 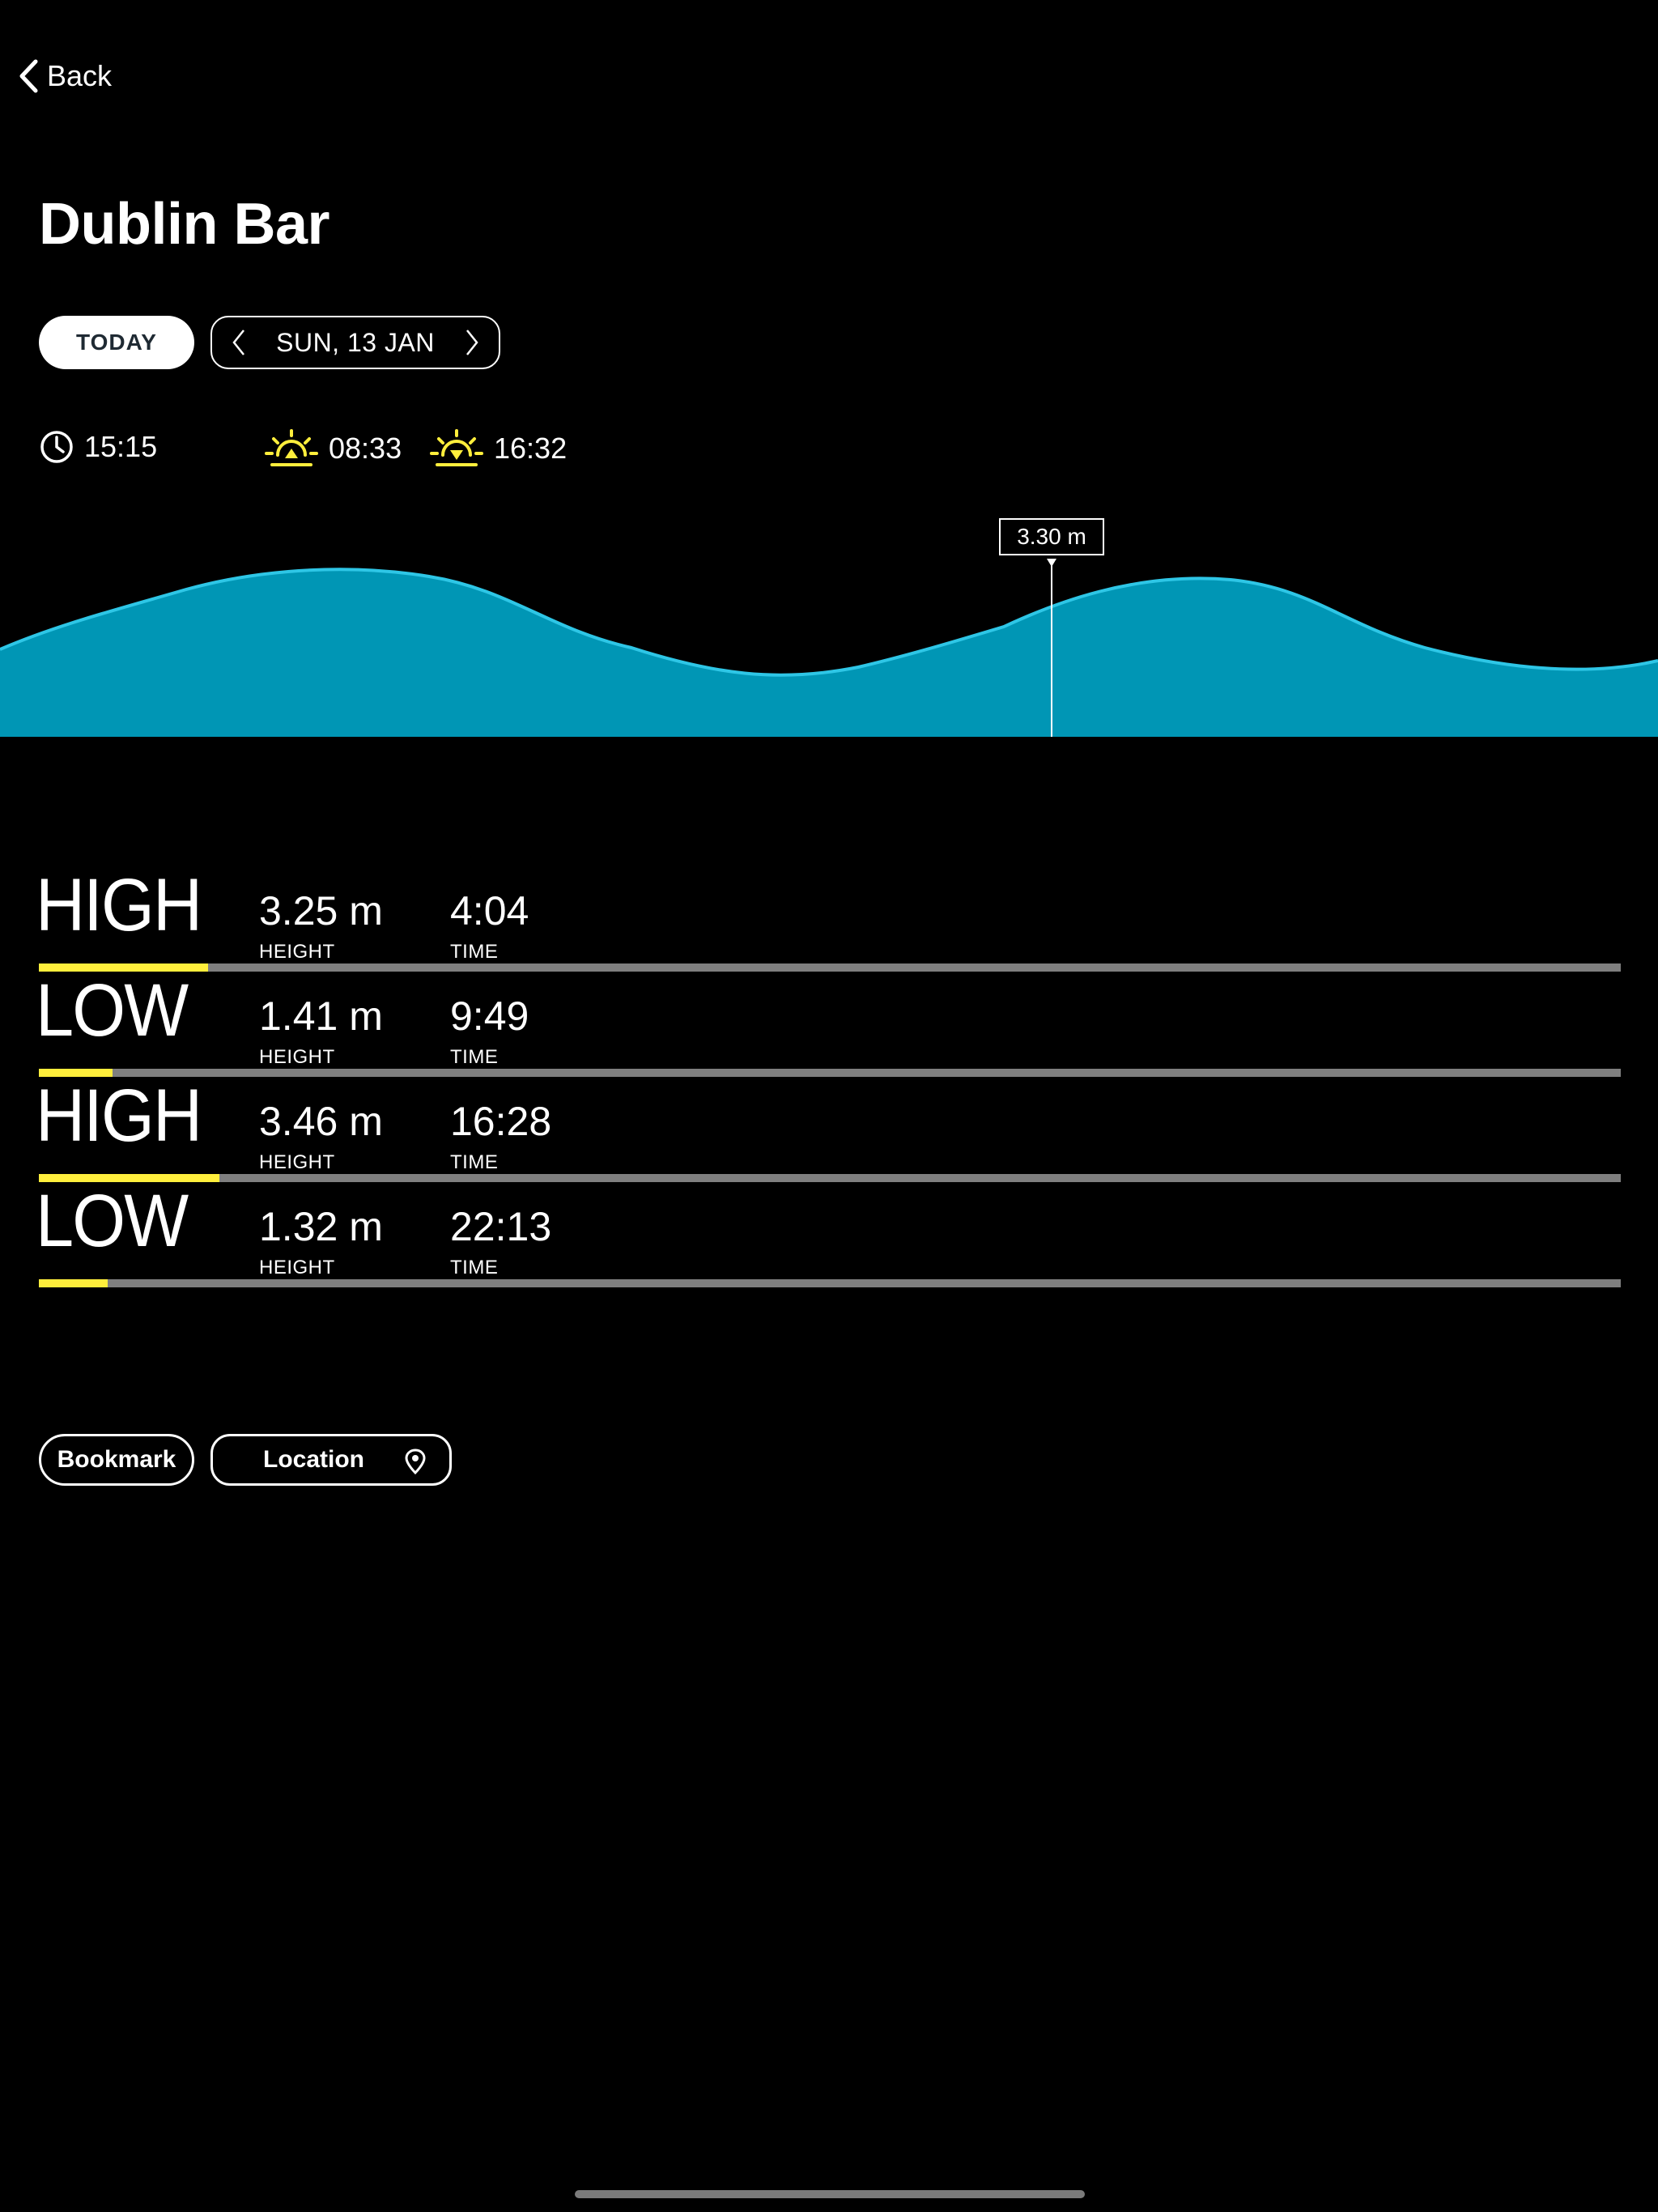 I want to click on tide-cursor-arrow, so click(x=1051, y=563).